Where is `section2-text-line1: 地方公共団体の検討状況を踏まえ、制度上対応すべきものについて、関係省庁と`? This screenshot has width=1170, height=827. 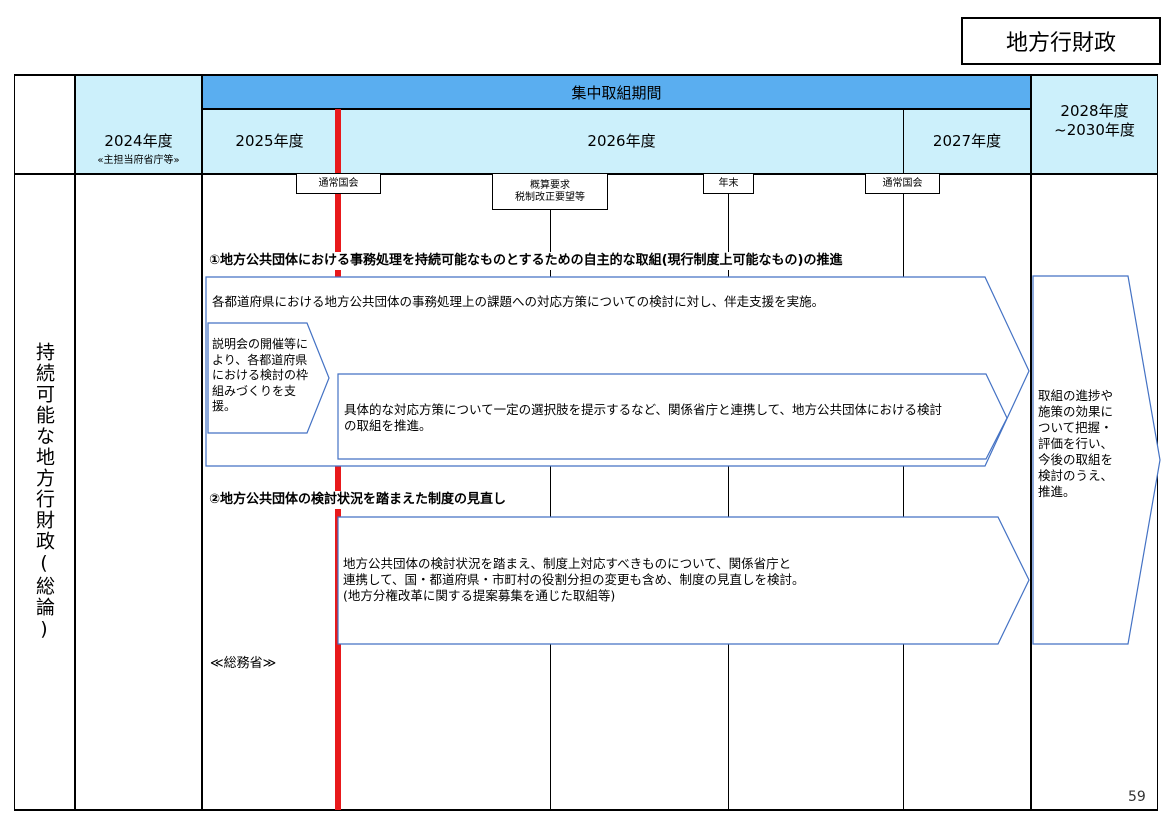 section2-text-line1: 地方公共団体の検討状況を踏まえ、制度上対応すべきものについて、関係省庁と is located at coordinates (567, 563).